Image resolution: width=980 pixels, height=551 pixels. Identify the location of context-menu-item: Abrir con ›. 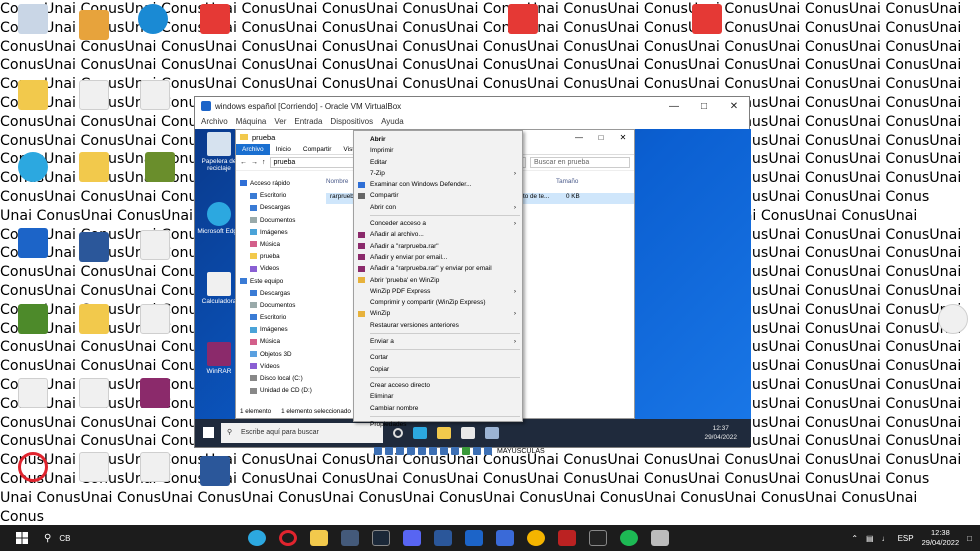
(438, 207).